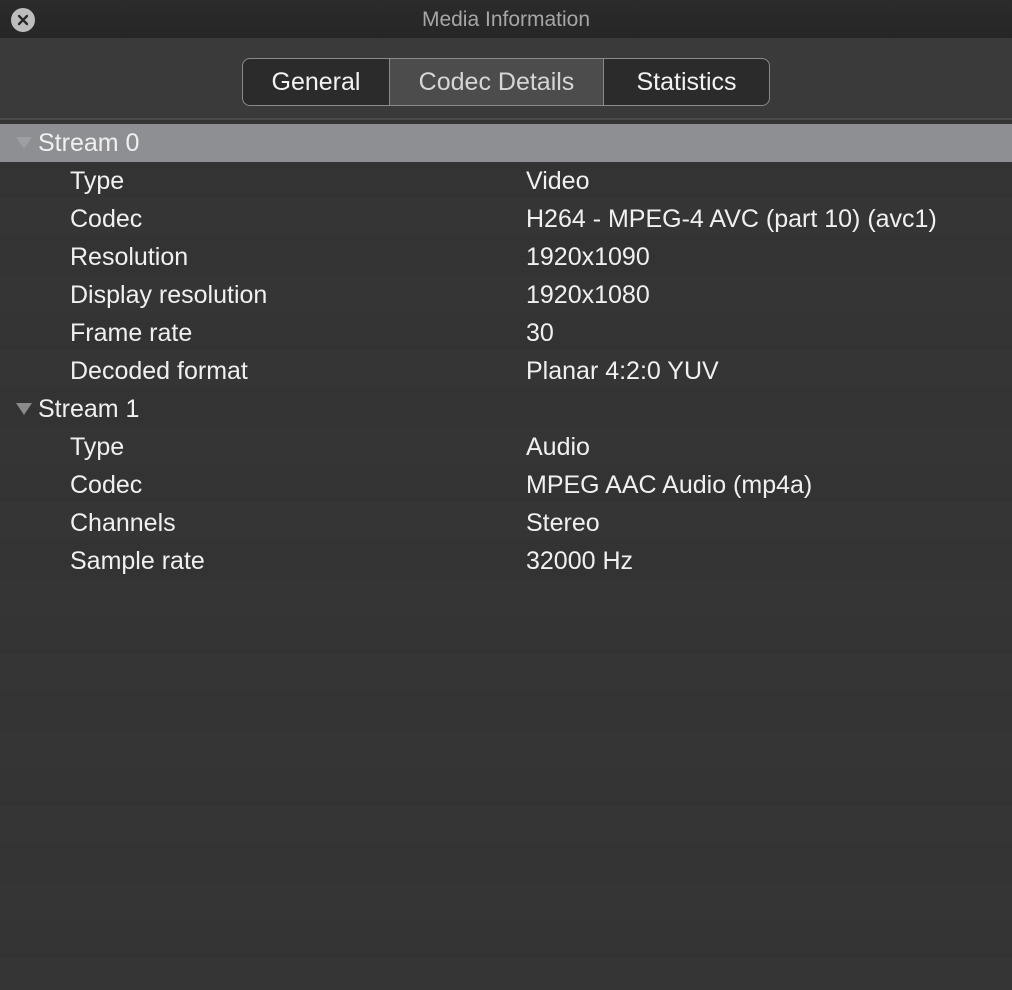  Describe the element at coordinates (316, 82) in the screenshot. I see `tab-general: General` at that location.